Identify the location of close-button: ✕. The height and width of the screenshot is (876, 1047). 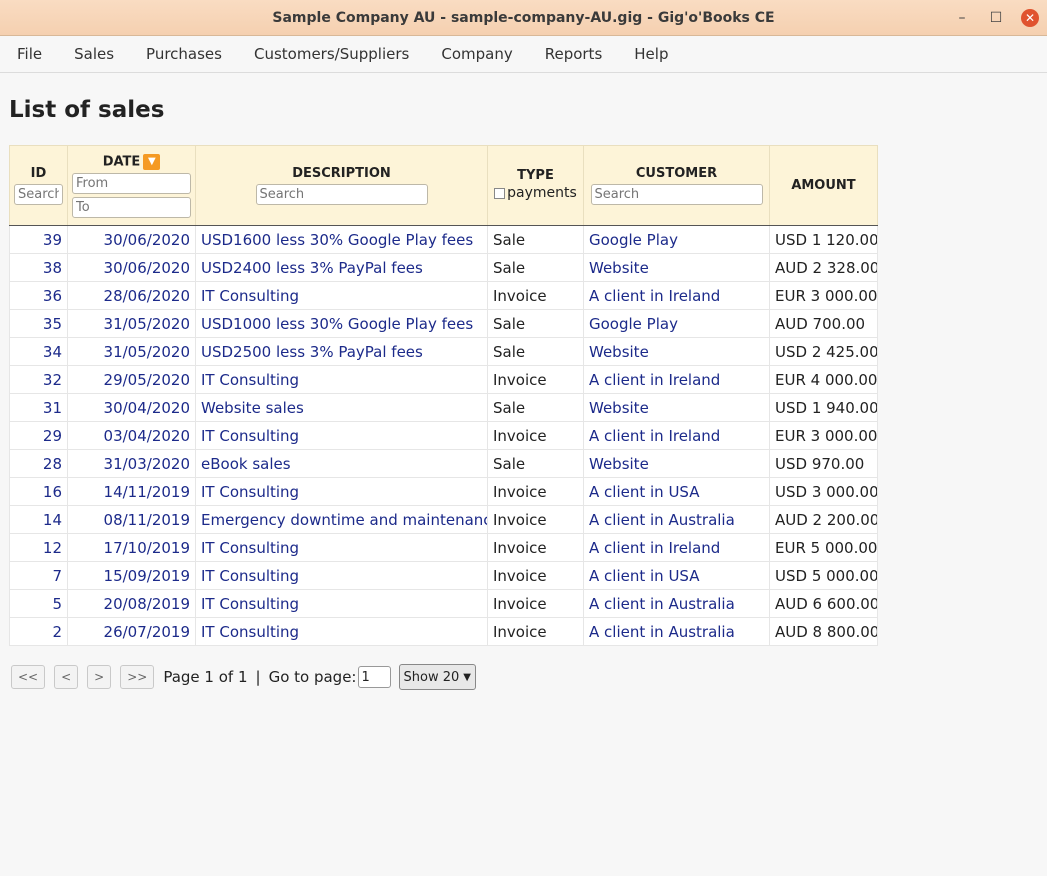
(1030, 18).